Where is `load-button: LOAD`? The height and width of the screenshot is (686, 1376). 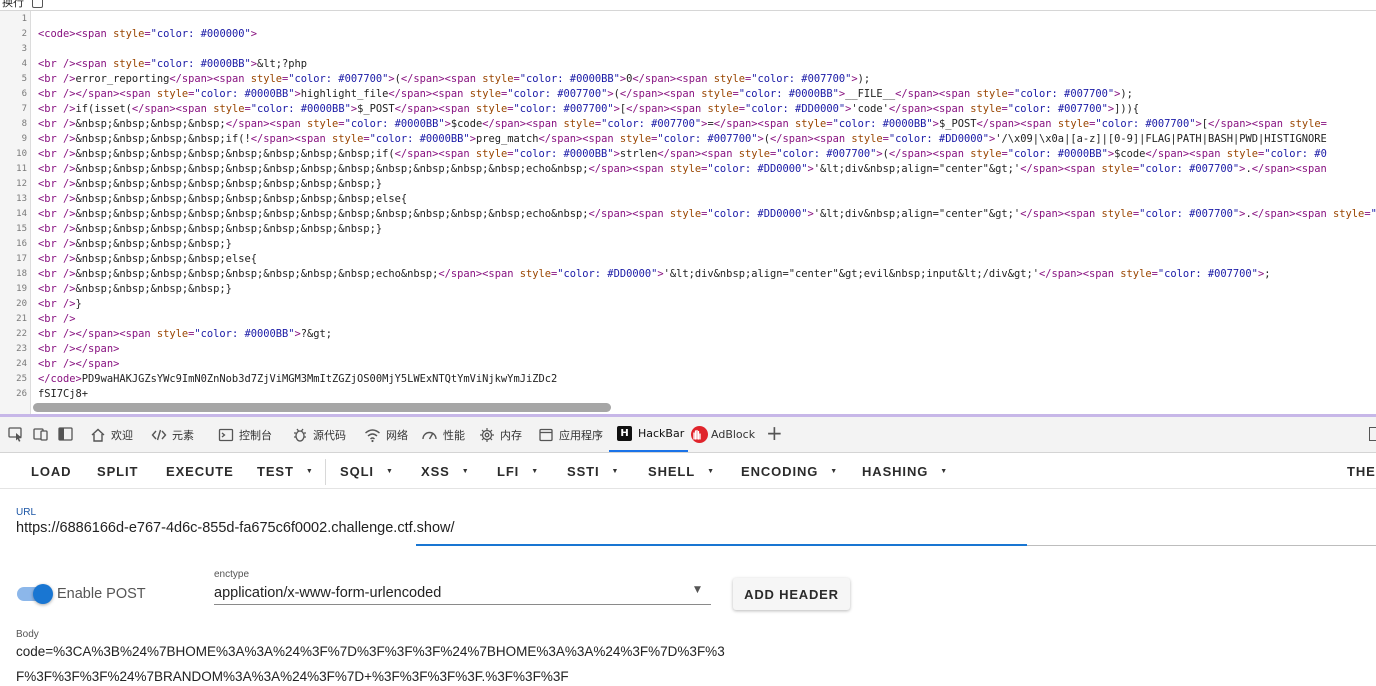 load-button: LOAD is located at coordinates (51, 471).